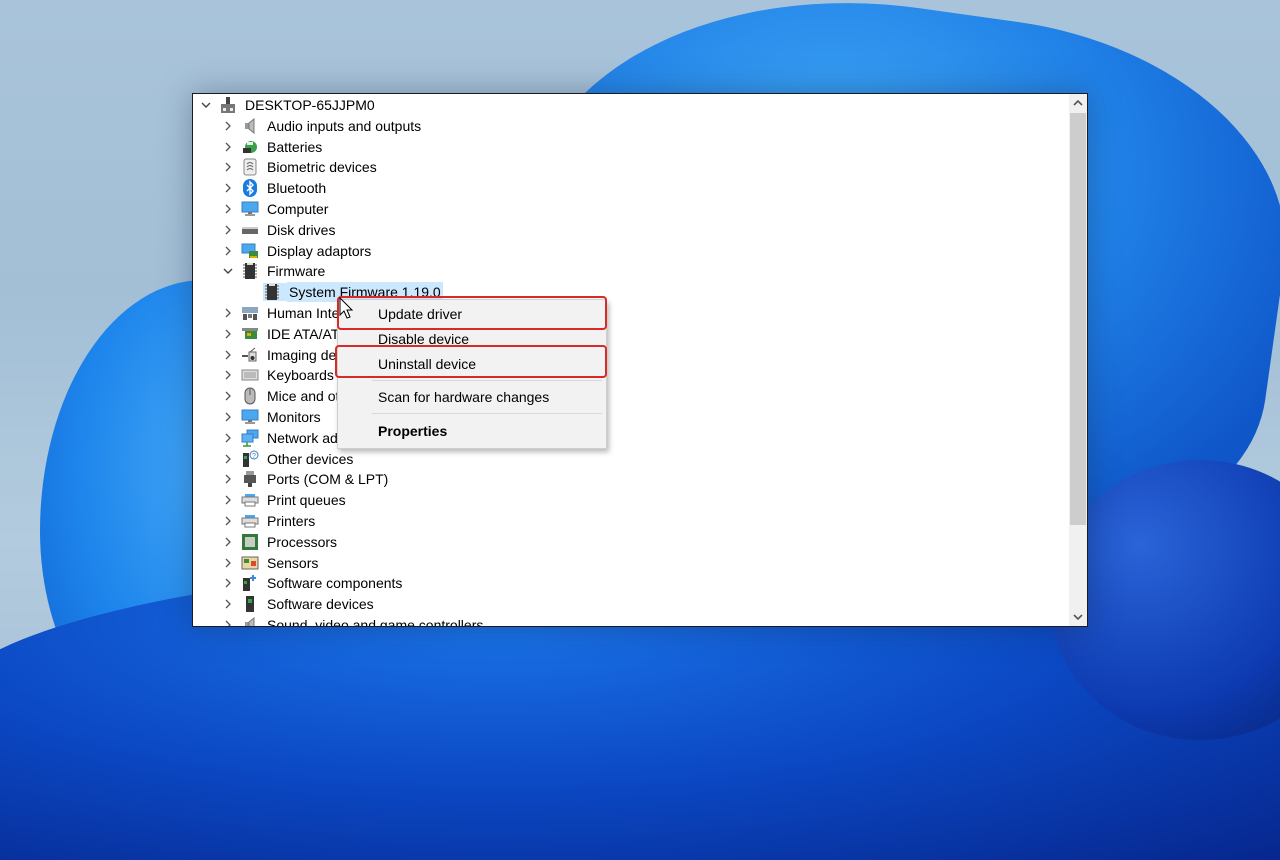  I want to click on tree-category-row: Sound, video and game controllers, so click(353, 621).